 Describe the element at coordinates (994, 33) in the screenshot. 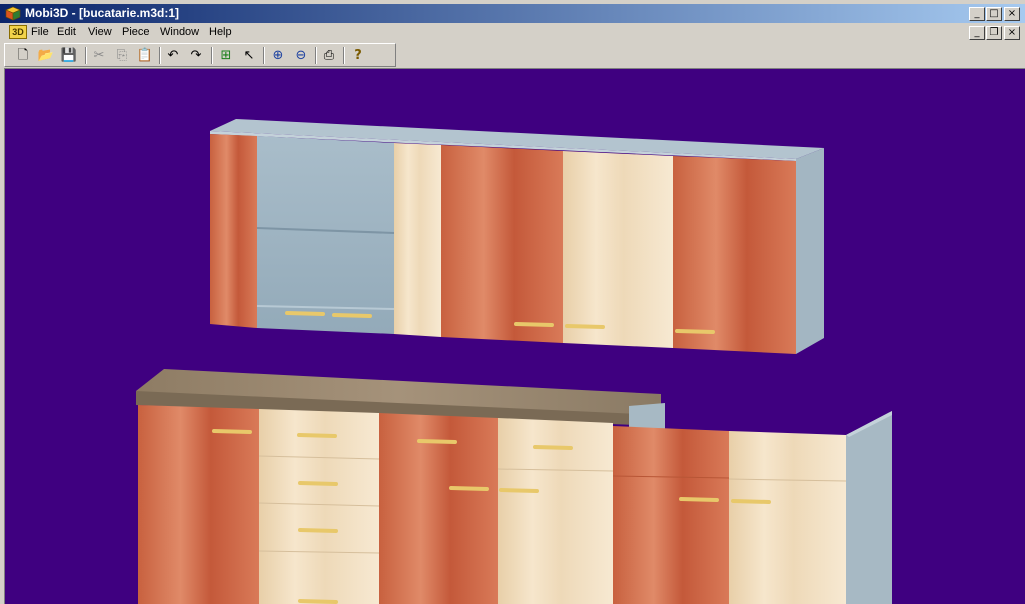

I see `mdi-restore-button: ❐` at that location.